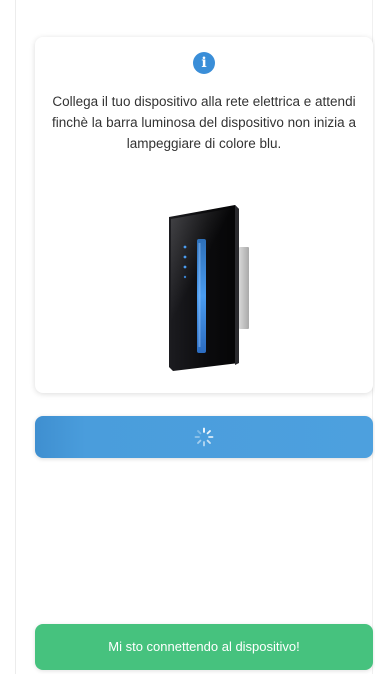 This screenshot has height=674, width=375. Describe the element at coordinates (15, 337) in the screenshot. I see `frame-divider-left` at that location.